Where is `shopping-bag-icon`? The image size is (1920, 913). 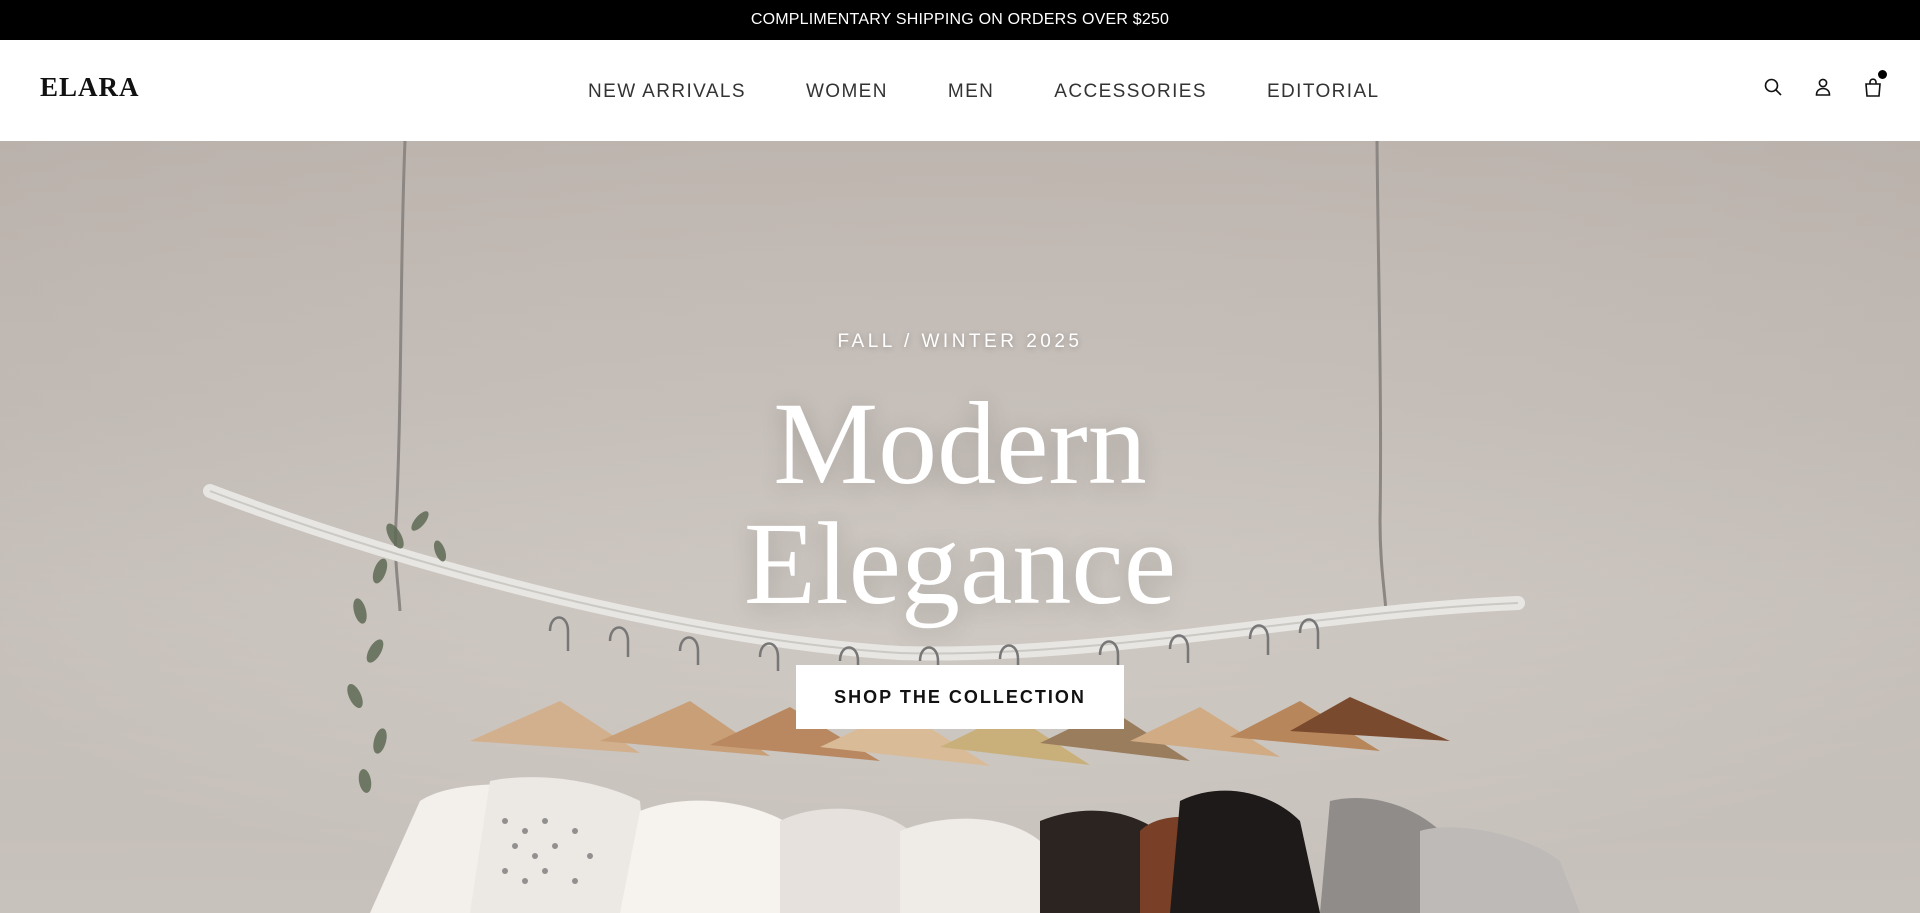
shopping-bag-icon is located at coordinates (1874, 84).